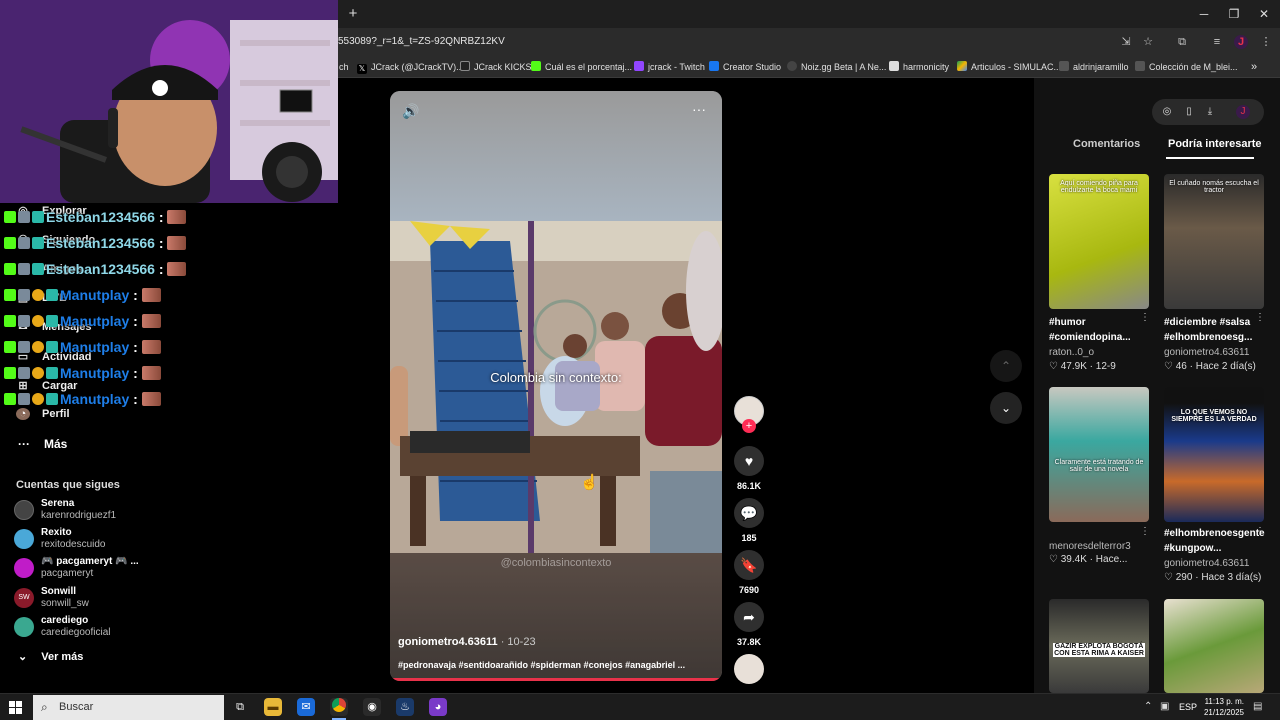 This screenshot has height=720, width=1280. I want to click on recommended-stats: ♡ 290 · Hace 3 día(s), so click(1213, 577).